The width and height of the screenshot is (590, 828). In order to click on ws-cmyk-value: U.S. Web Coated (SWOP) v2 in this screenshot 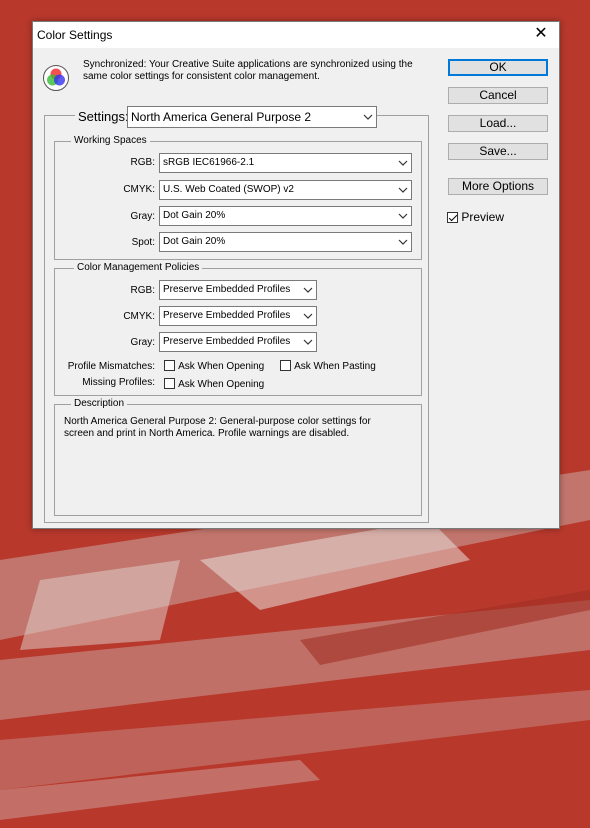, I will do `click(228, 189)`.